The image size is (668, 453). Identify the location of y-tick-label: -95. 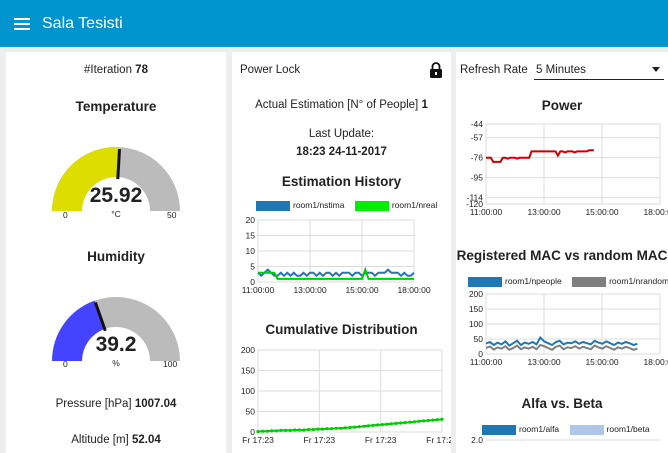
(477, 178).